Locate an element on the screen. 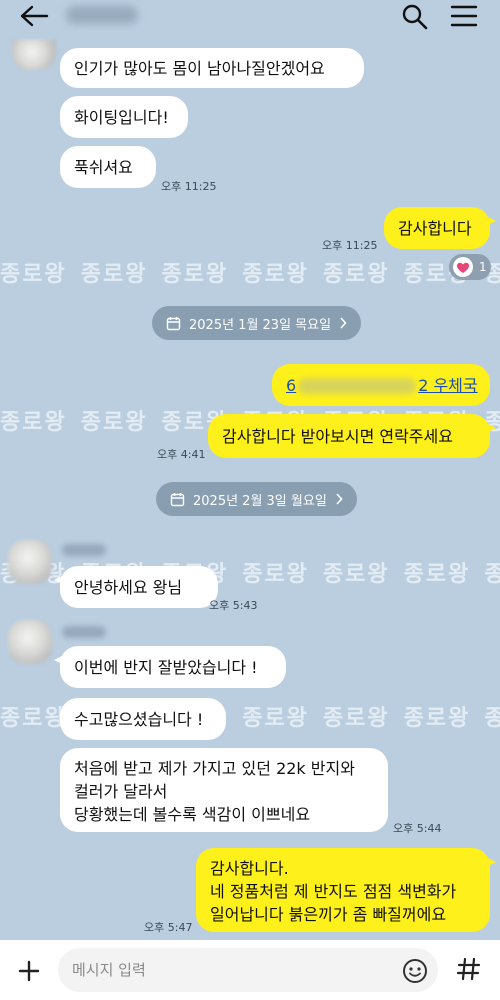 Image resolution: width=500 pixels, height=1000 pixels. message-text: 감사합니다 받아보시면 연락주세요 is located at coordinates (337, 436).